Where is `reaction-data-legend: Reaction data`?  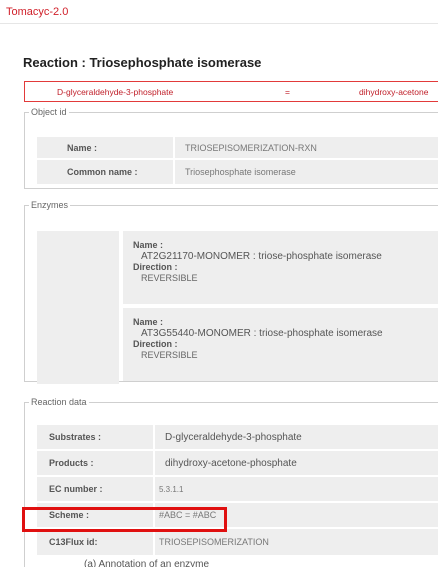
reaction-data-legend: Reaction data is located at coordinates (59, 402).